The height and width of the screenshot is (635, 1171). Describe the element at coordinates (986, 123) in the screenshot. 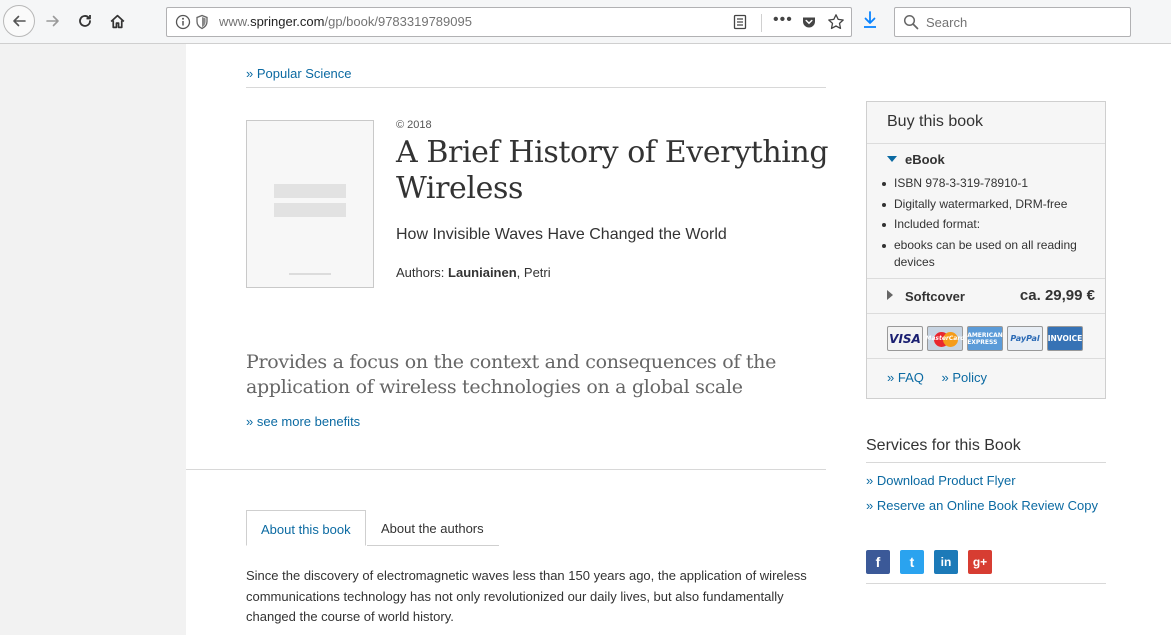

I see `buy-box-title: Buy this book` at that location.